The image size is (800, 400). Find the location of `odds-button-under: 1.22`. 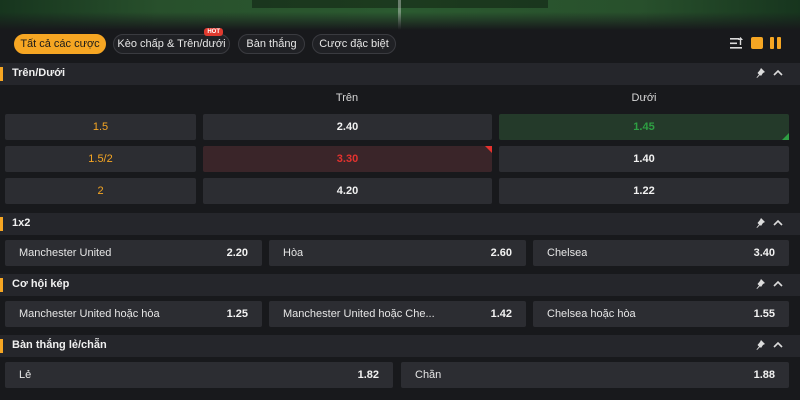

odds-button-under: 1.22 is located at coordinates (644, 191).